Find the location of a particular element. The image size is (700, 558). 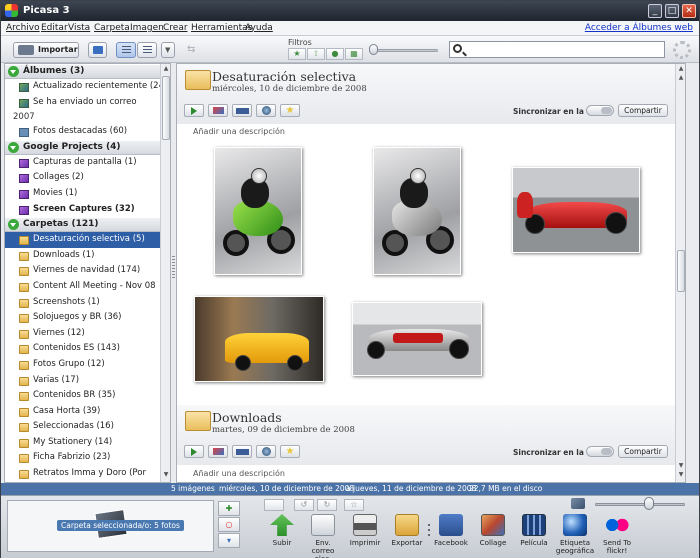

folder-title: Downloads is located at coordinates (247, 417).